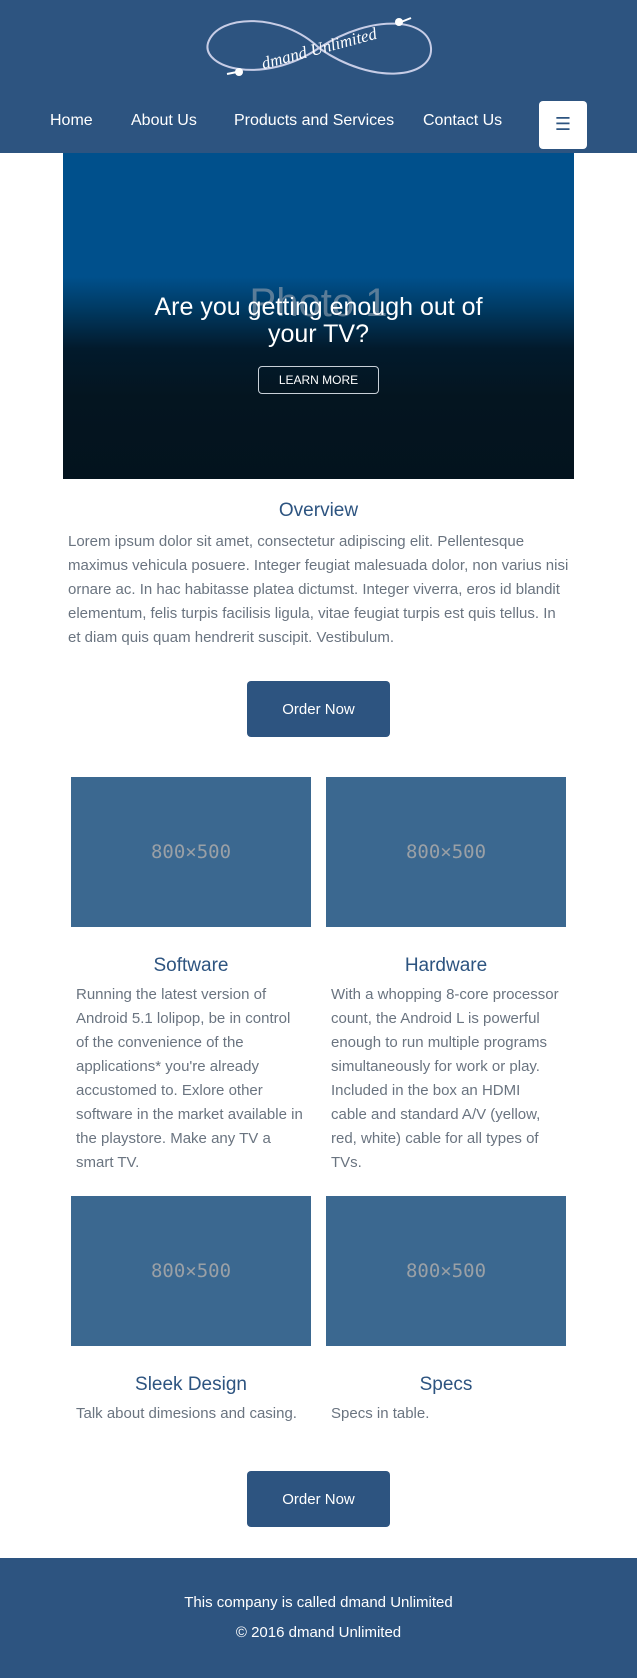 The image size is (637, 1678). What do you see at coordinates (318, 1602) in the screenshot?
I see `footer-company-line: This company is called dmand Unlimited` at bounding box center [318, 1602].